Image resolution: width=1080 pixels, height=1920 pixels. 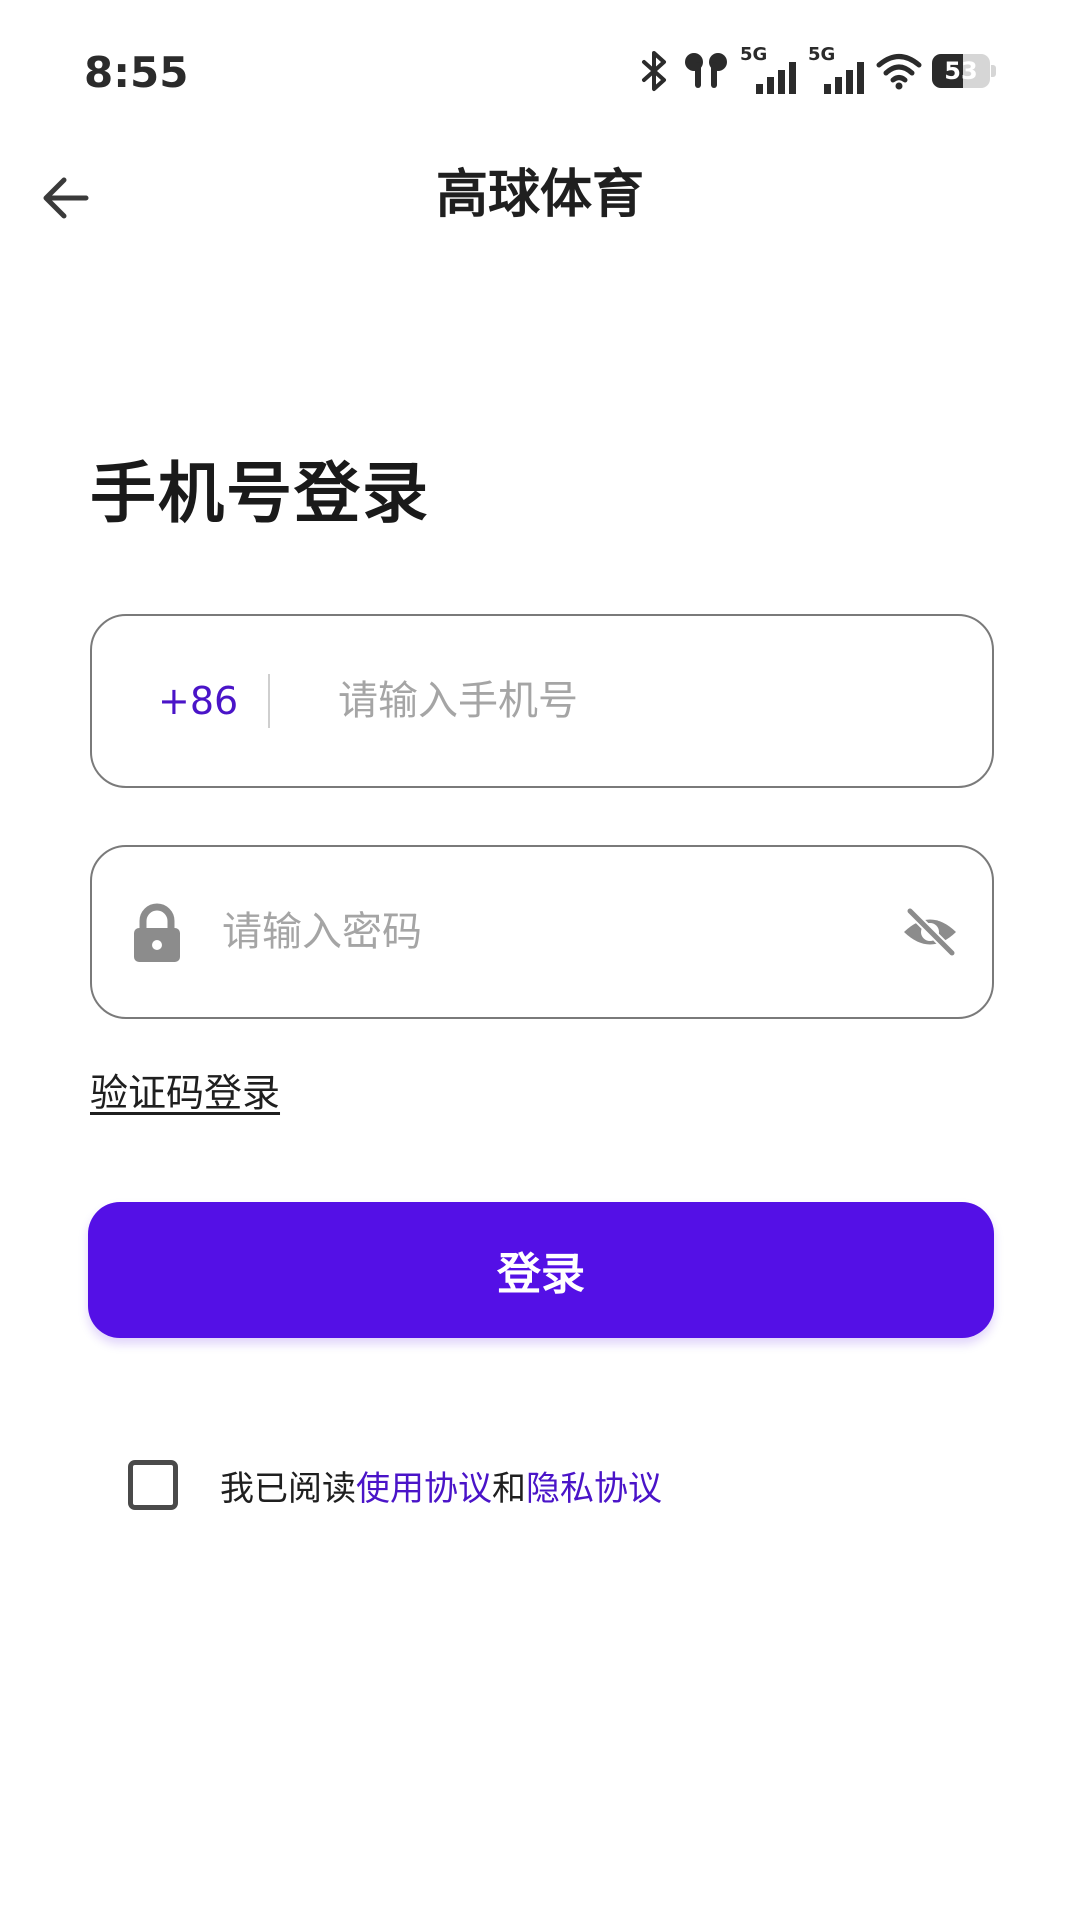 I want to click on eye-off-icon, so click(x=930, y=932).